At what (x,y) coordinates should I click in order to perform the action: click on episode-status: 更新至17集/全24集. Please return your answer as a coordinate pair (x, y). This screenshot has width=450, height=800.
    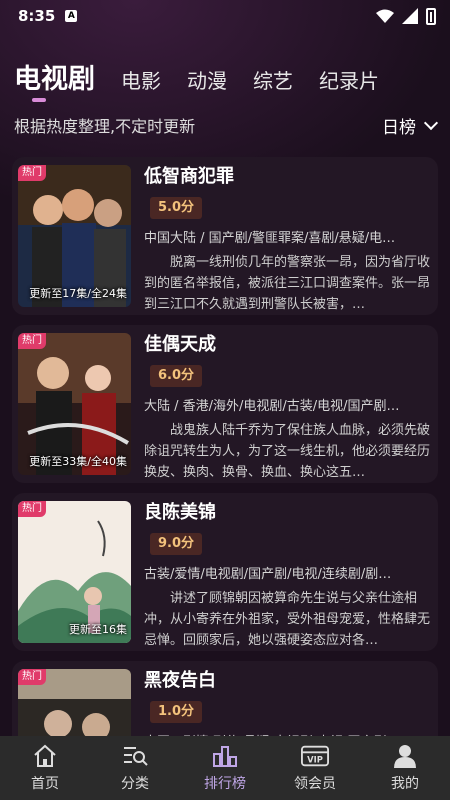
    Looking at the image, I should click on (78, 293).